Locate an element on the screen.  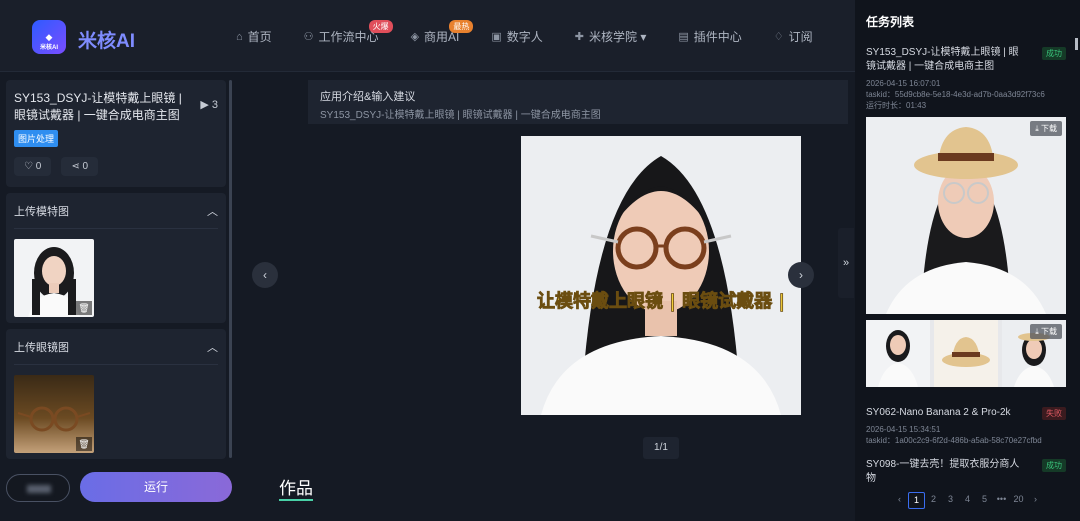
plugin-icon: ▤ is located at coordinates (683, 37).